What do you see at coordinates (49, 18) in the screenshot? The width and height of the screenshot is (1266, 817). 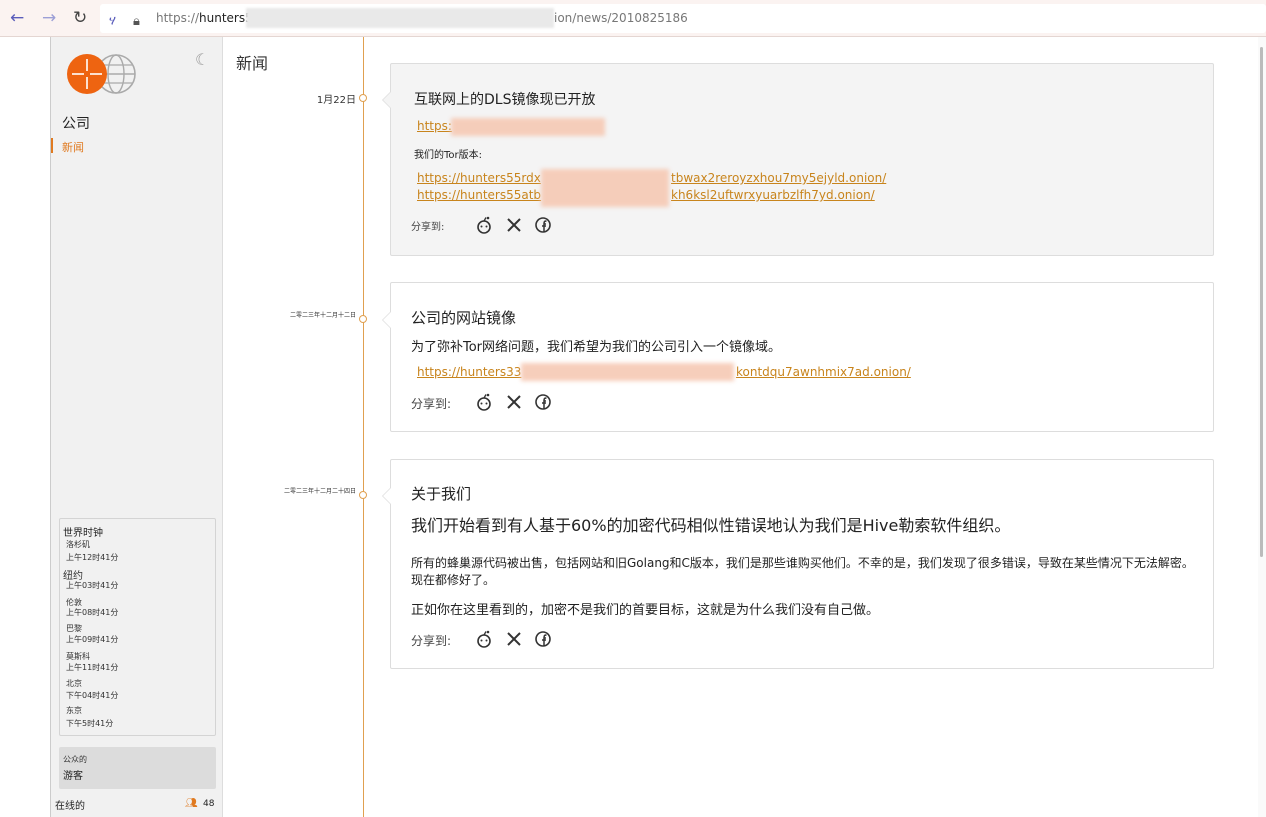 I see `forward-button: →` at bounding box center [49, 18].